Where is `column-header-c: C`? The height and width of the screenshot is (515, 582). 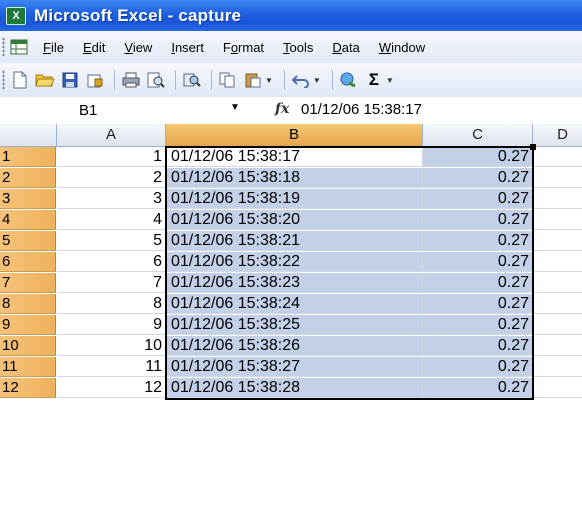
column-header-c: C is located at coordinates (478, 135).